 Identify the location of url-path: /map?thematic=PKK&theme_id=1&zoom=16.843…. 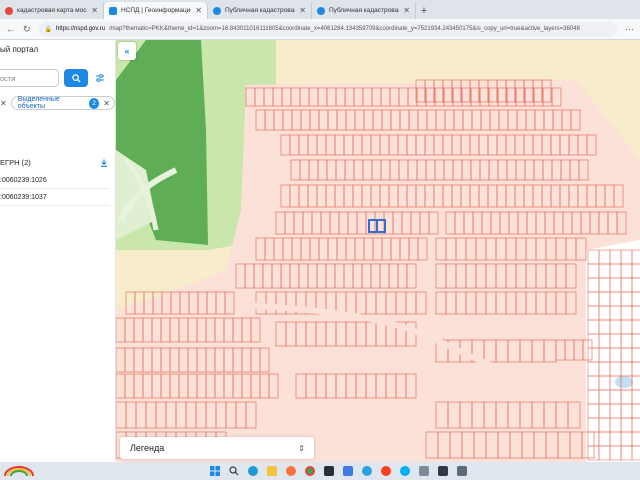
(344, 29).